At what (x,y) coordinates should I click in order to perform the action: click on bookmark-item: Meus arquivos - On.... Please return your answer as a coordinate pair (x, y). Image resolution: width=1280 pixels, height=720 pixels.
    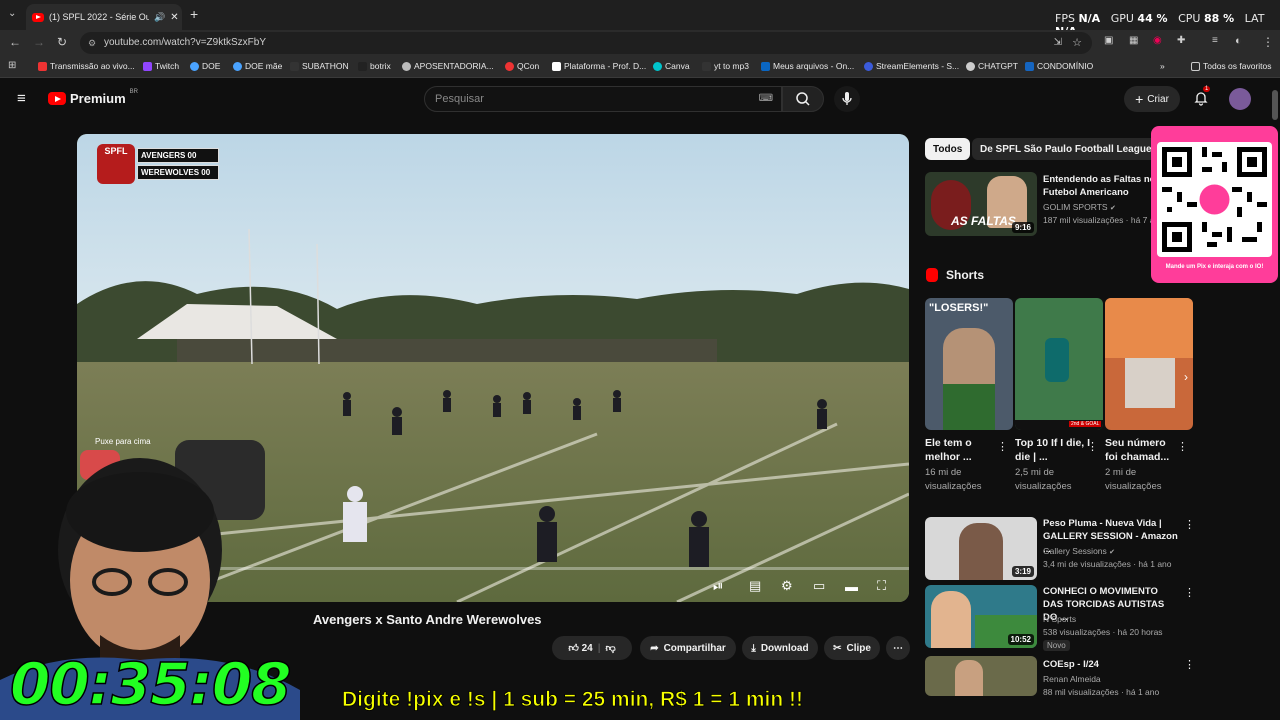
    Looking at the image, I should click on (807, 66).